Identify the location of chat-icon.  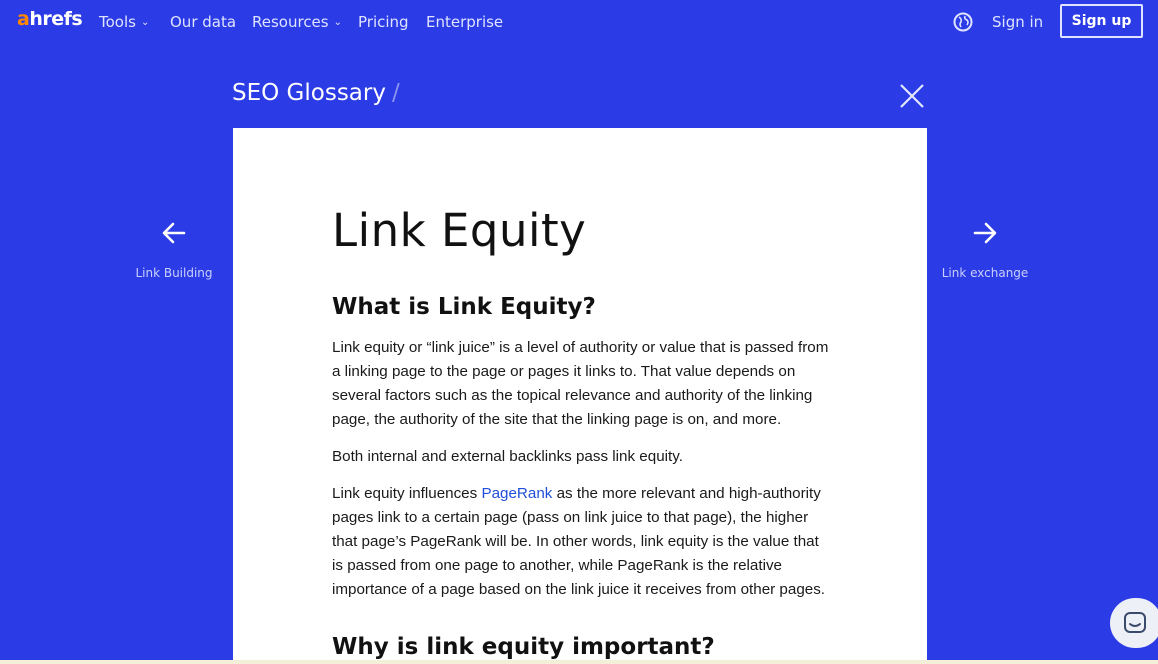
(1135, 622).